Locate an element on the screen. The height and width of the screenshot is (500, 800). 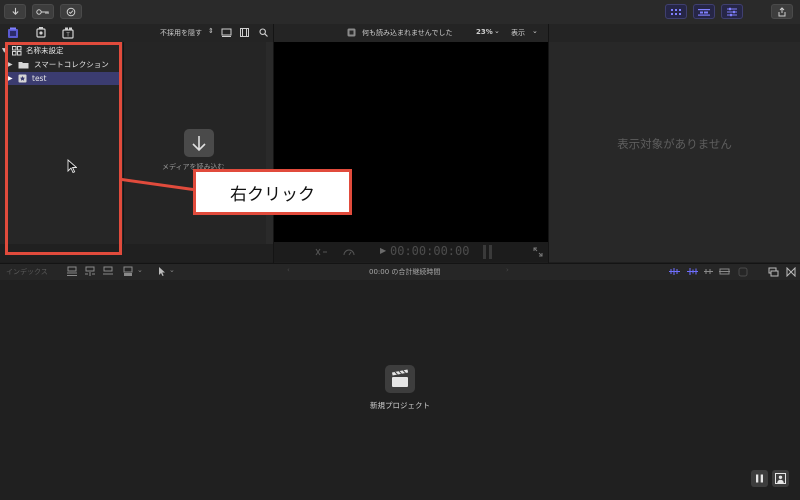
download-arrow-icon is located at coordinates (199, 144).